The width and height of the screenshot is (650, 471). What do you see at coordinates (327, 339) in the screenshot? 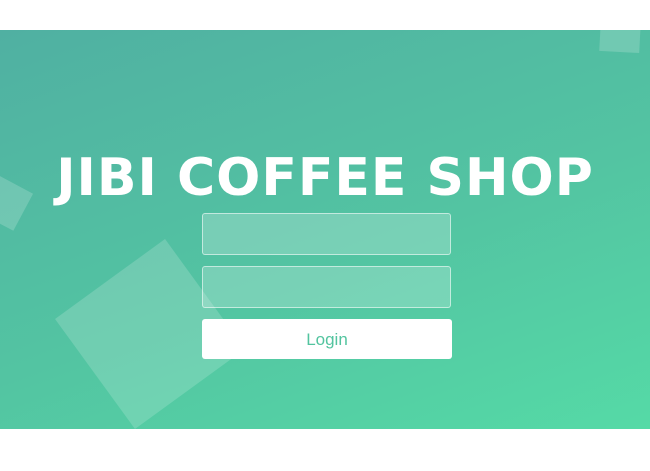
I see `login-button: Login` at bounding box center [327, 339].